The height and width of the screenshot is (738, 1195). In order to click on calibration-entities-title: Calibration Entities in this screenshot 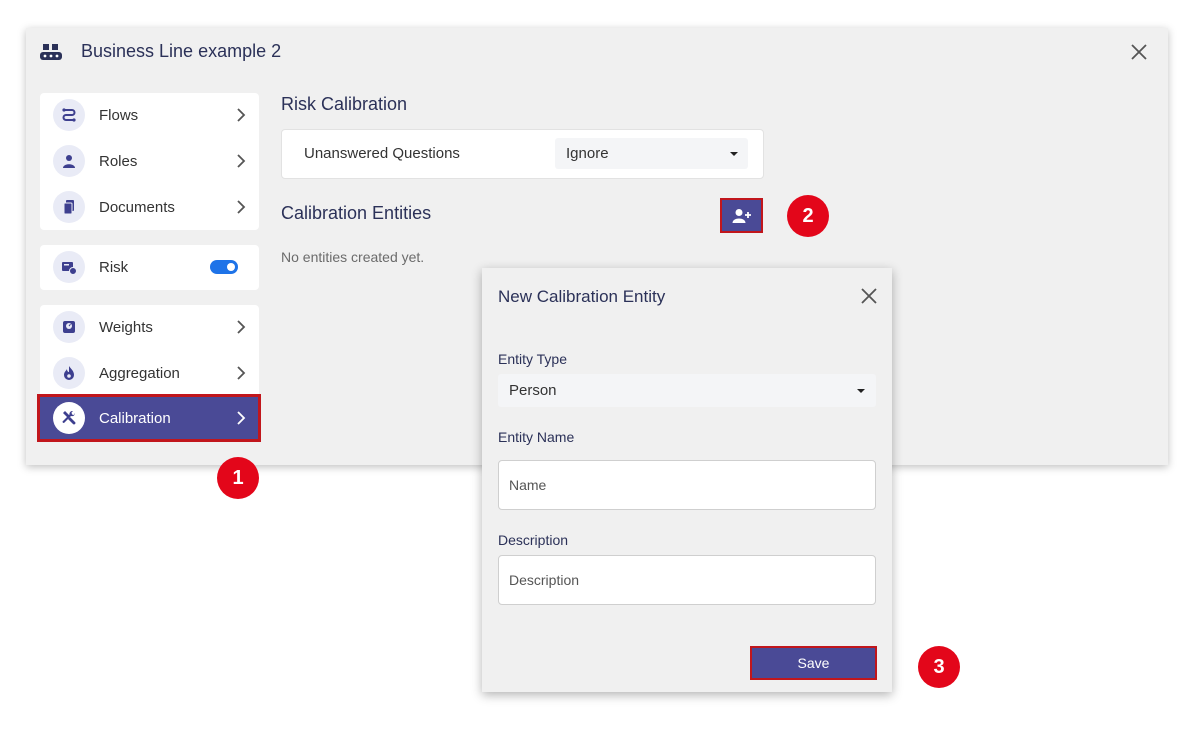, I will do `click(356, 213)`.